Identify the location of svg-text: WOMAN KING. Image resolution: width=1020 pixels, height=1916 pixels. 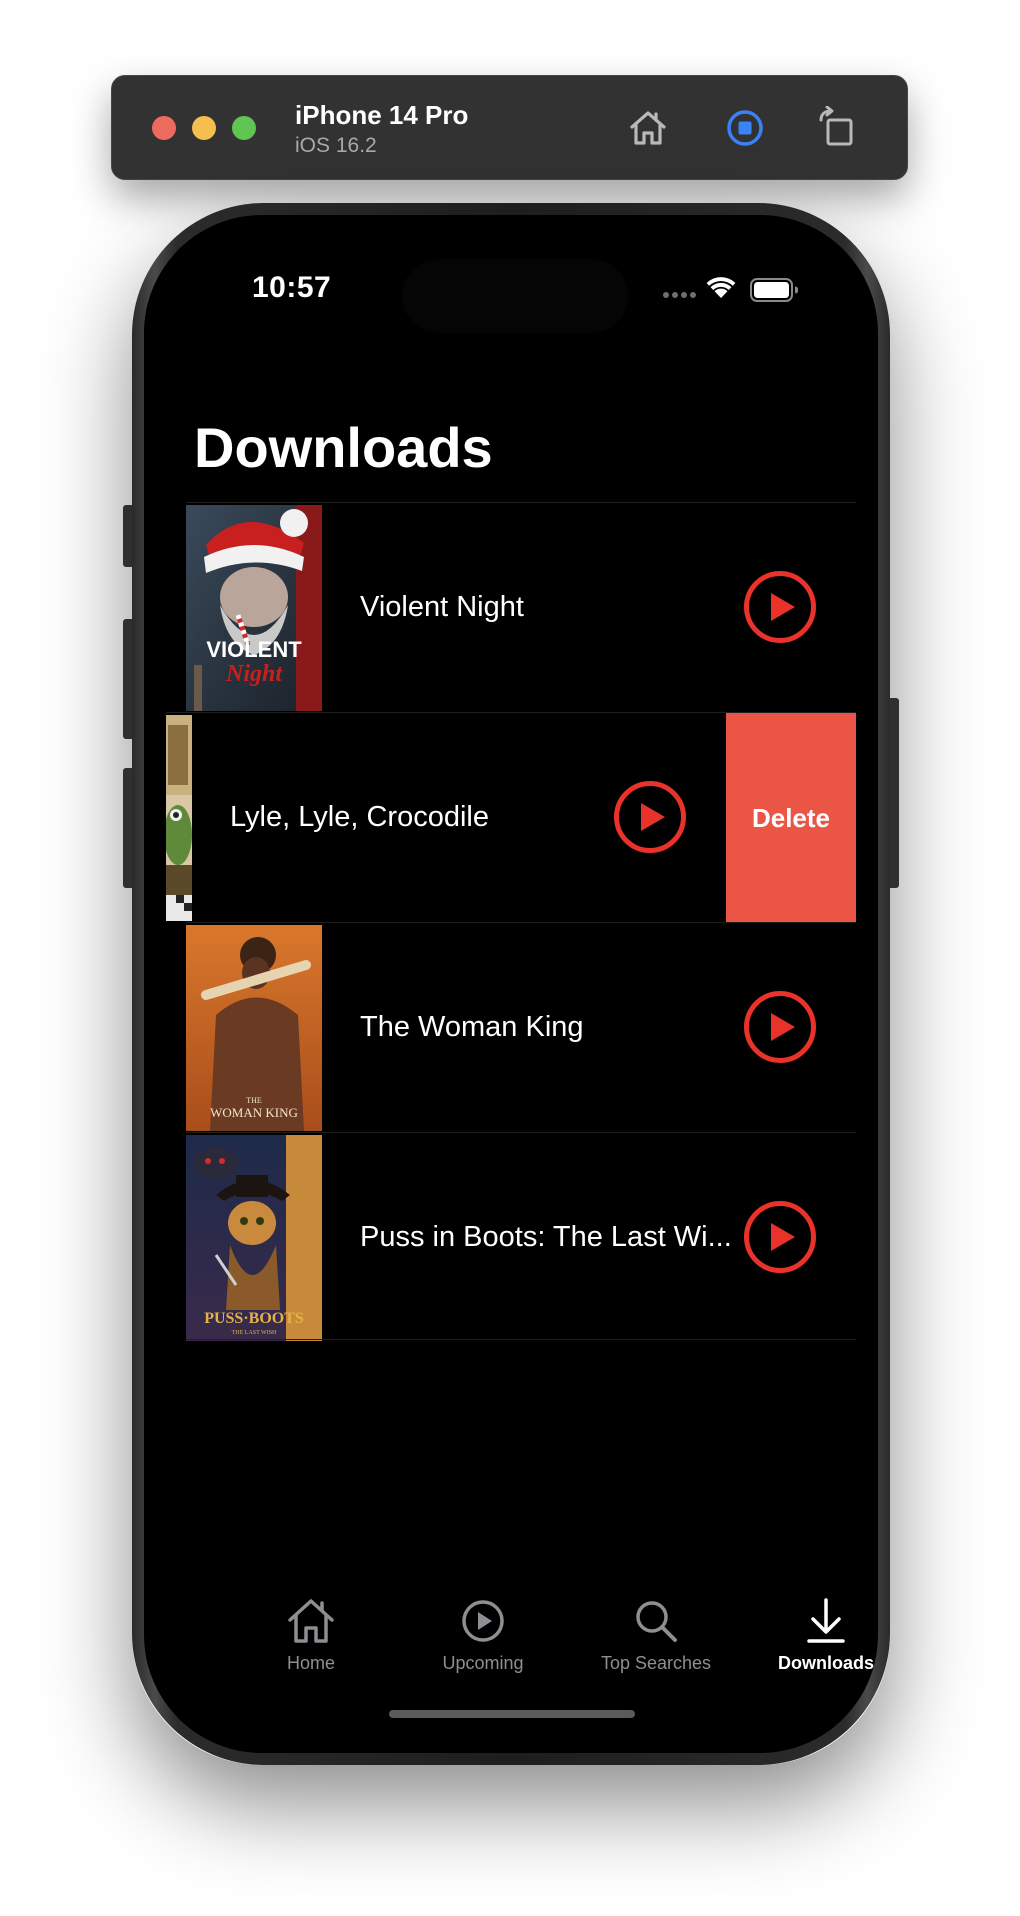
(254, 1112).